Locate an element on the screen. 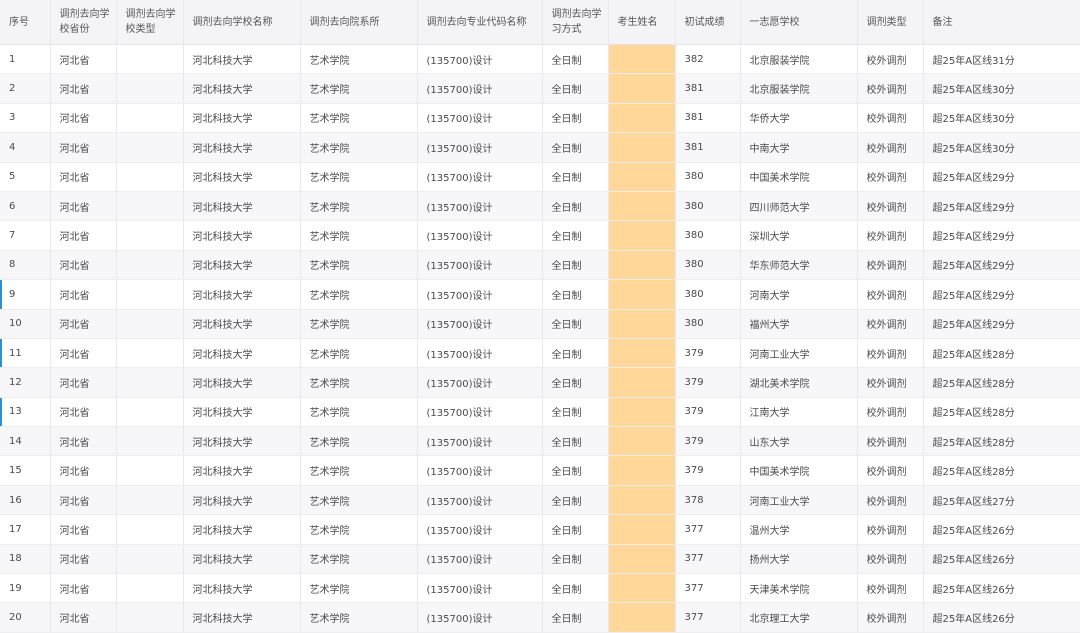 The height and width of the screenshot is (633, 1080). cell-score: 380 is located at coordinates (708, 294).